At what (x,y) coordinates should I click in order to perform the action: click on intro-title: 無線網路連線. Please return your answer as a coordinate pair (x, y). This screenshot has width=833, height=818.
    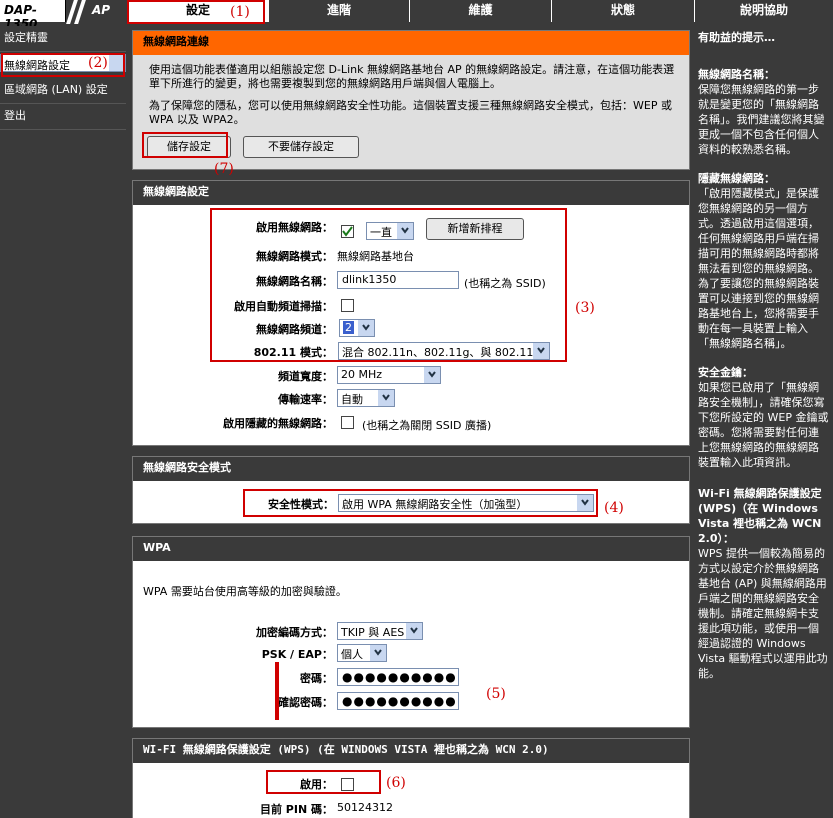
    Looking at the image, I should click on (411, 43).